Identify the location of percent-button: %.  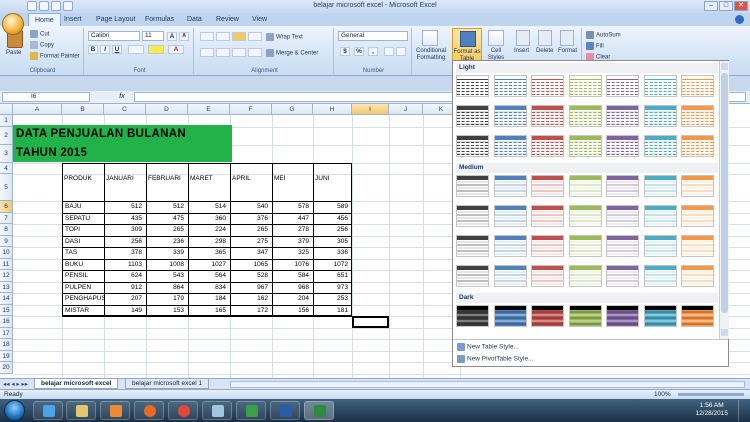
(359, 51).